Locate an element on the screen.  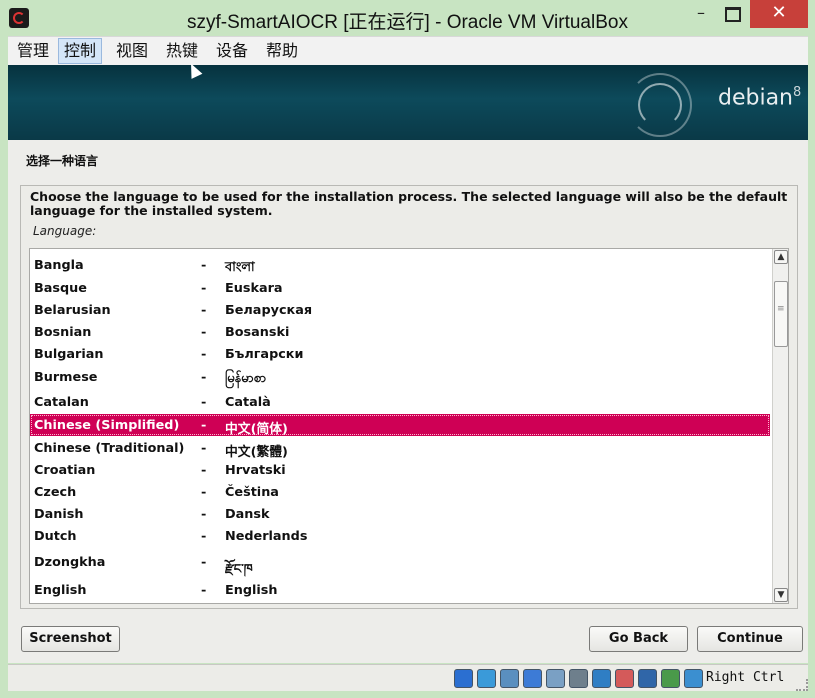
language-row: Basque - Euskara is located at coordinates (400, 288).